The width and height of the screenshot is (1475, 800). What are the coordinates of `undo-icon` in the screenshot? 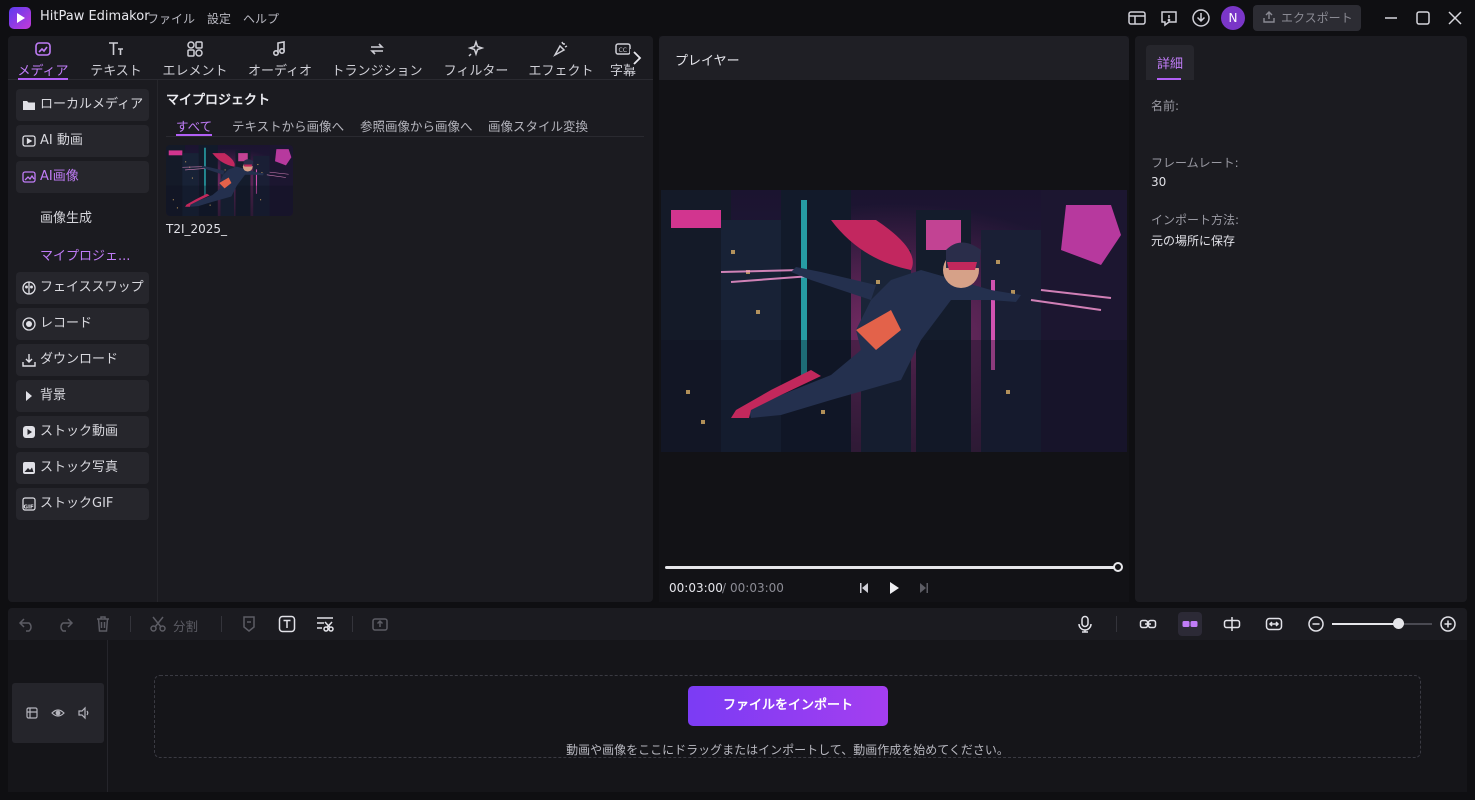 It's located at (27, 624).